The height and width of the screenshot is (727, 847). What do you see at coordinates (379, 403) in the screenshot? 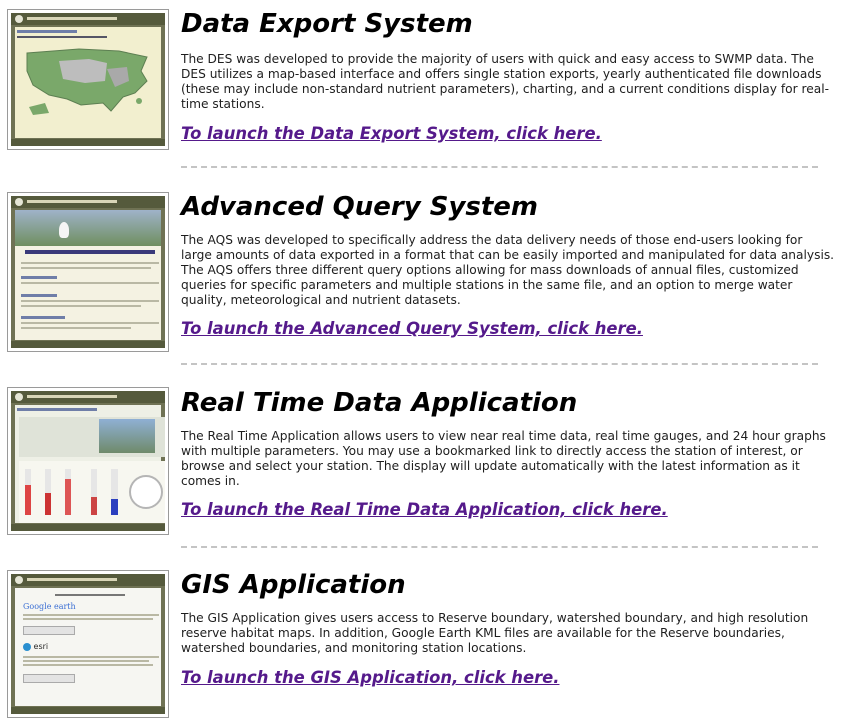
I see `rta-title: Real Time Data Application` at bounding box center [379, 403].